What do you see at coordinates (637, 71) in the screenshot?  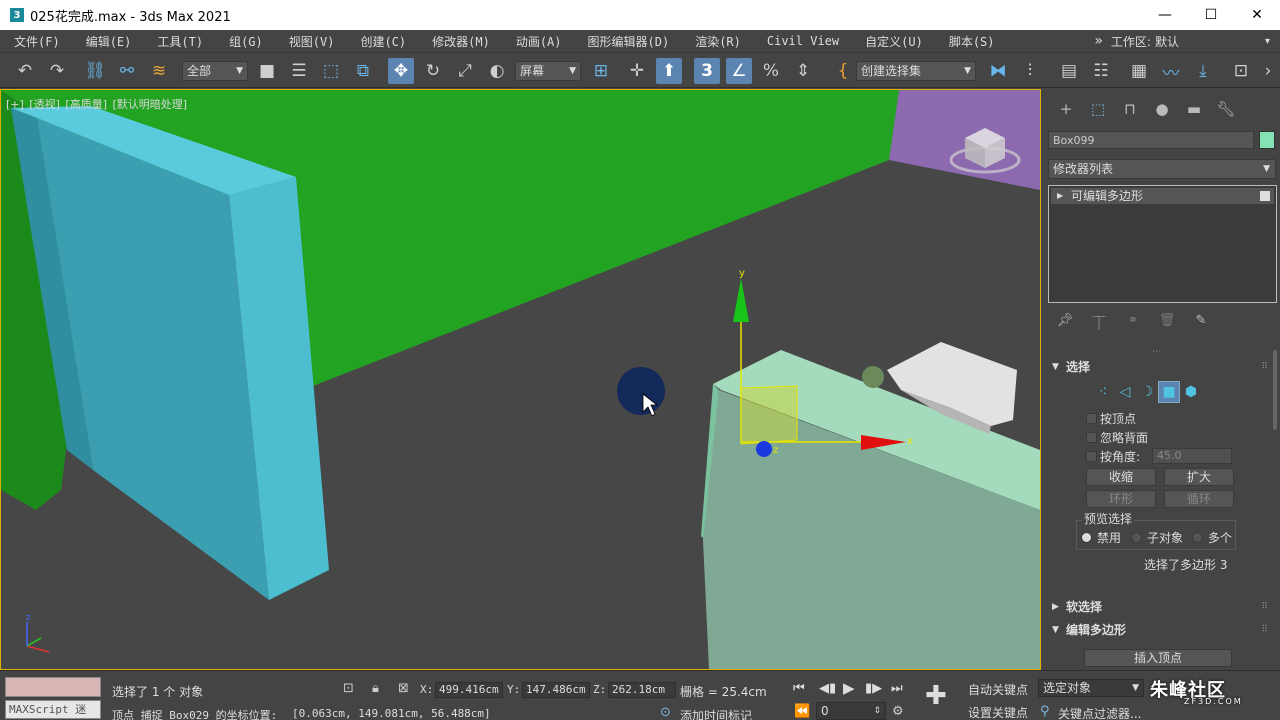 I see `select-manipulate-icon: ✛` at bounding box center [637, 71].